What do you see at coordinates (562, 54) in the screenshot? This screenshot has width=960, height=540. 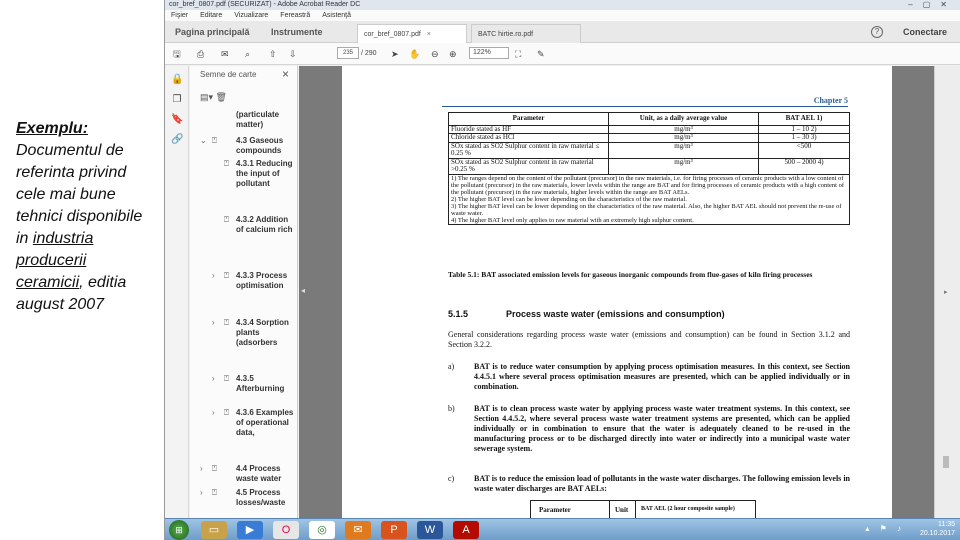 I see `toolbar: 🖫 ⎙ ✉ ⌕ ⇧ ⇩ 235 / 290 ➤ ✋ ⊖ ⊕ 122% ⛶ ✎` at bounding box center [562, 54].